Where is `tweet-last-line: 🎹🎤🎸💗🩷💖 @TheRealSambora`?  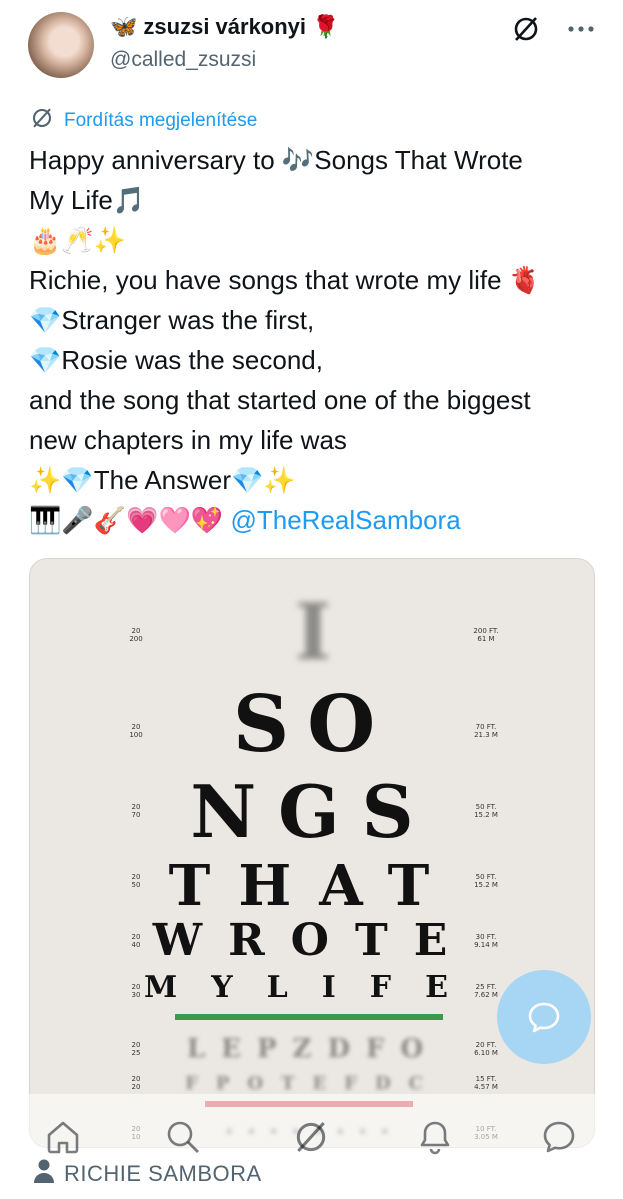
tweet-last-line: 🎹🎤🎸💗🩷💖 @TheRealSambora is located at coordinates (314, 520).